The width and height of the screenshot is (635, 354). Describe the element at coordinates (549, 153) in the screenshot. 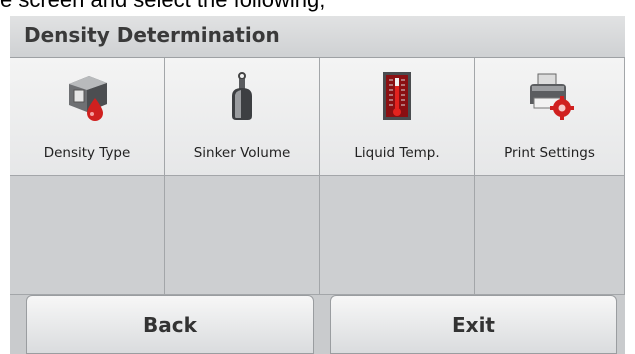

I see `menu-item-label: Print Settings` at that location.